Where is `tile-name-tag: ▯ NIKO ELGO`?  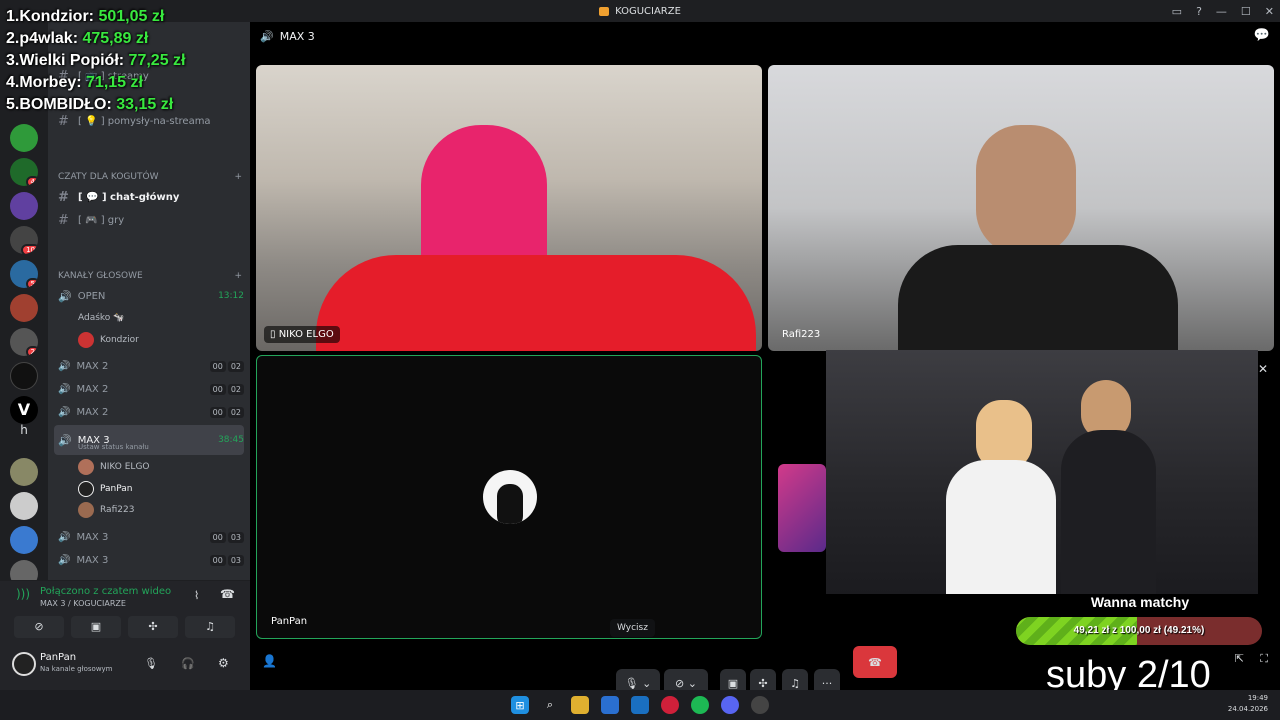 tile-name-tag: ▯ NIKO ELGO is located at coordinates (302, 334).